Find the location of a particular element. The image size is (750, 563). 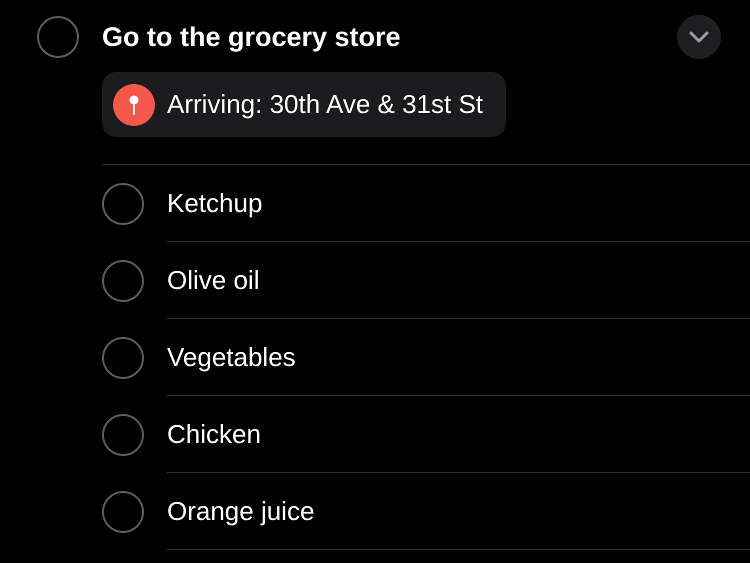

subtask-title: Orange juice is located at coordinates (240, 511).